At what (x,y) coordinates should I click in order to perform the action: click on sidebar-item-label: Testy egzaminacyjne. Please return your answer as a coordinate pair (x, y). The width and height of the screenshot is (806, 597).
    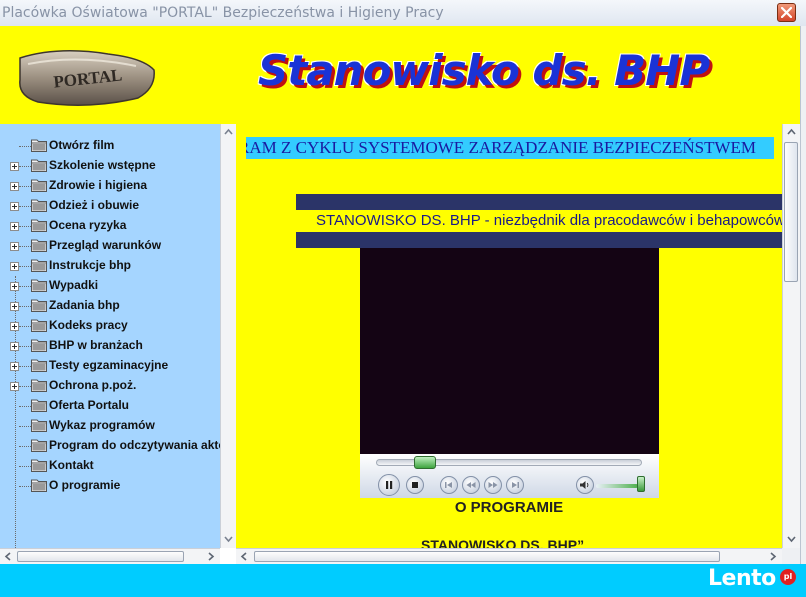
    Looking at the image, I should click on (109, 365).